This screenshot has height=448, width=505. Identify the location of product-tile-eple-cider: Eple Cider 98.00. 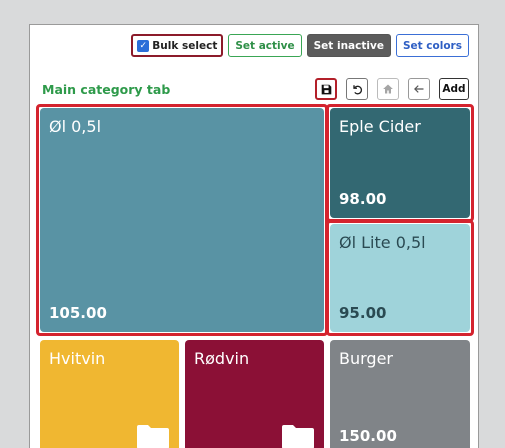
(400, 163).